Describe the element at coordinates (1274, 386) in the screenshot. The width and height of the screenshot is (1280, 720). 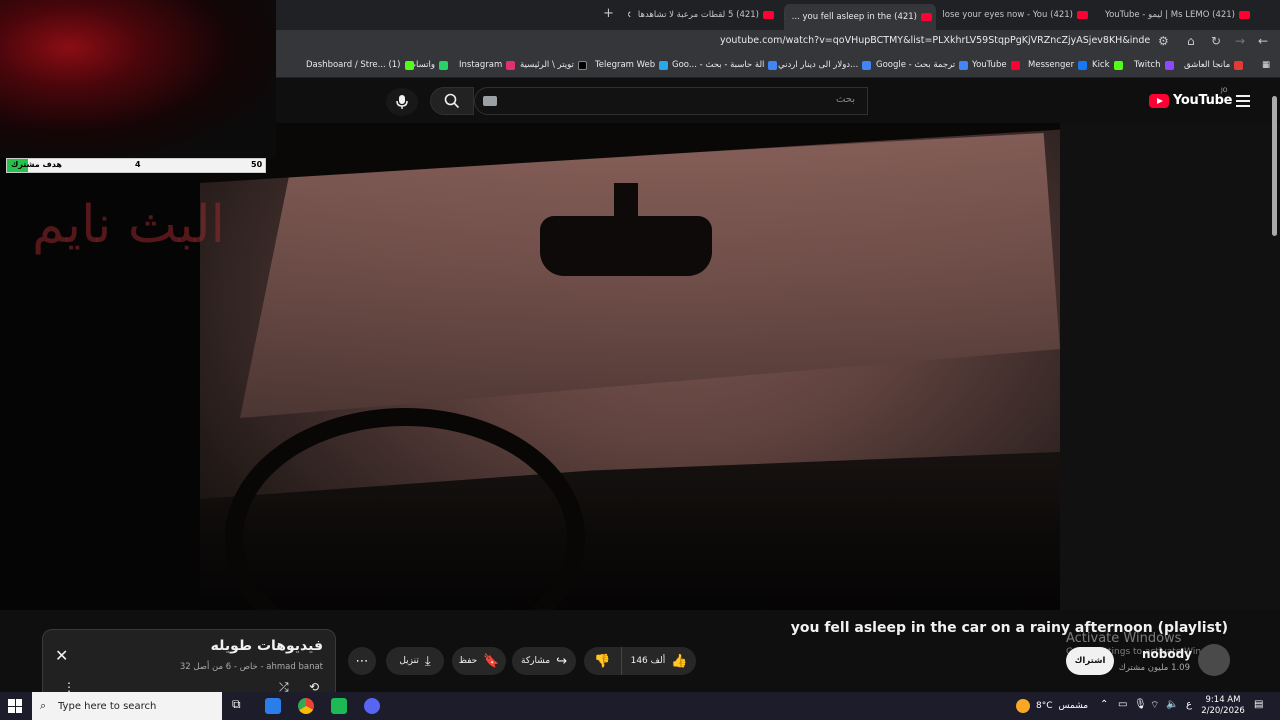
I see `page-scrollbar` at that location.